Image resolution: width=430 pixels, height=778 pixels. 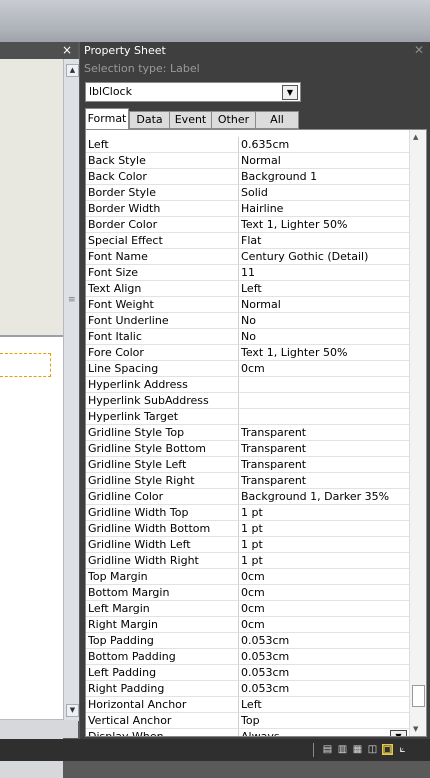 I want to click on property-row: Bottom Padding 0.053cm, so click(x=247, y=657).